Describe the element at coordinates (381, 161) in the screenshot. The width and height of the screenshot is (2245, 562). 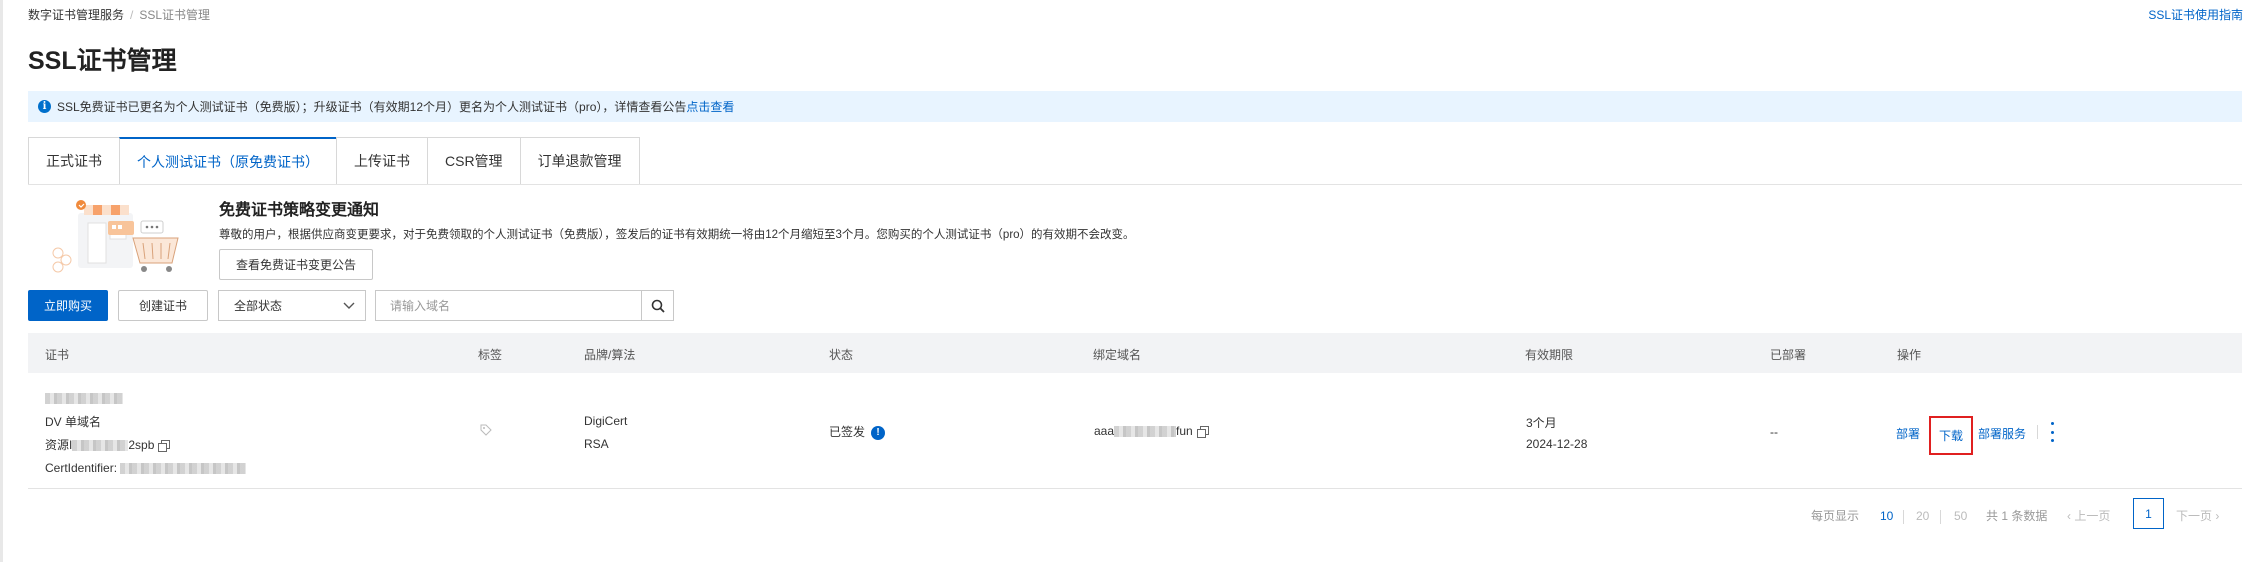
I see `tab-upload-cert: 上传证书` at that location.